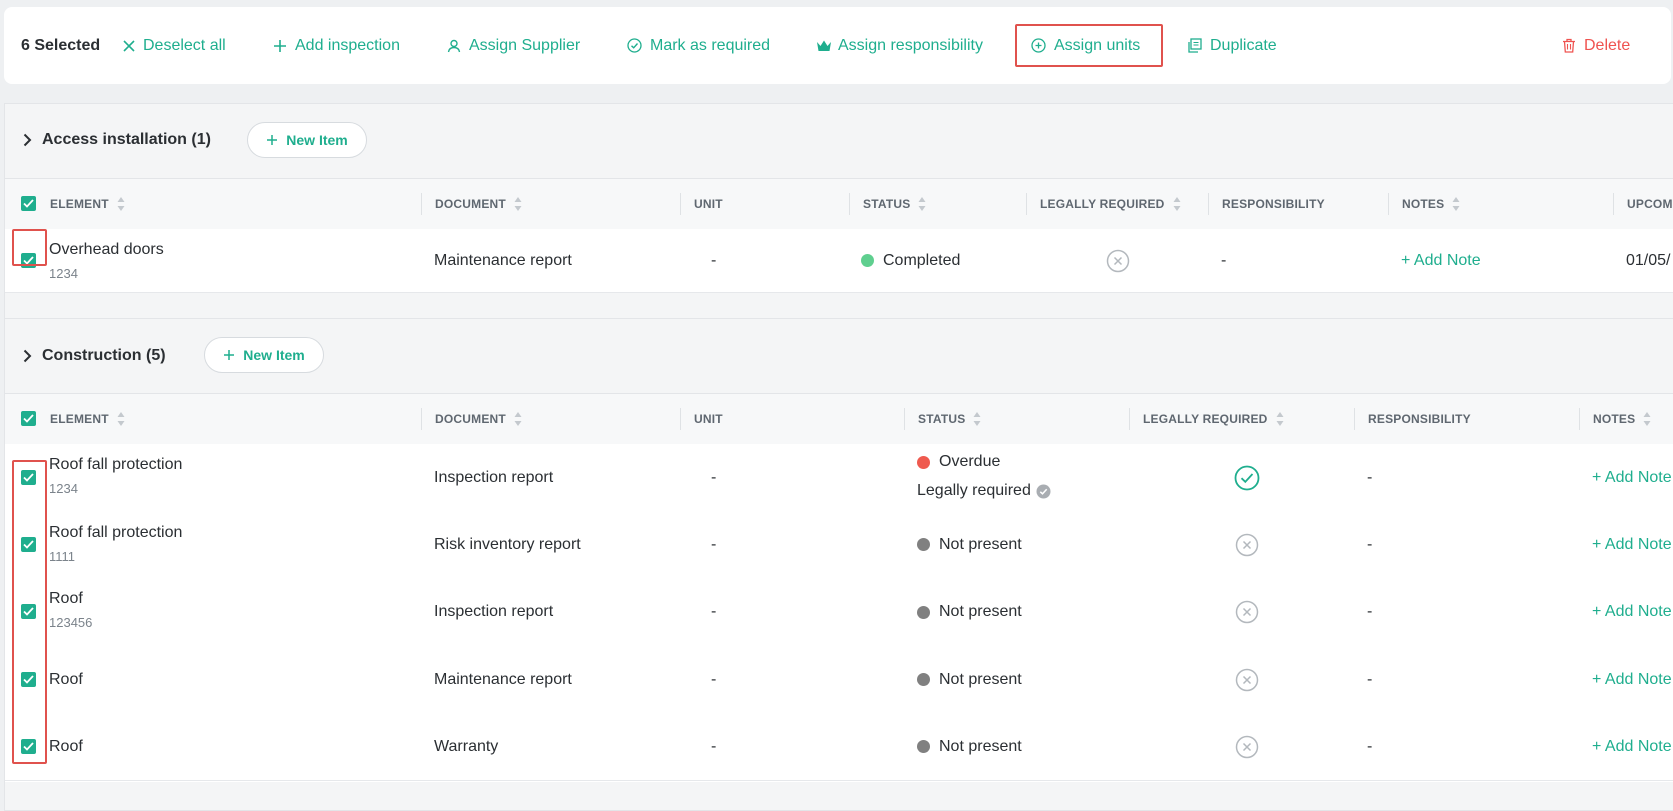 This screenshot has width=1673, height=811. I want to click on crown-icon, so click(824, 45).